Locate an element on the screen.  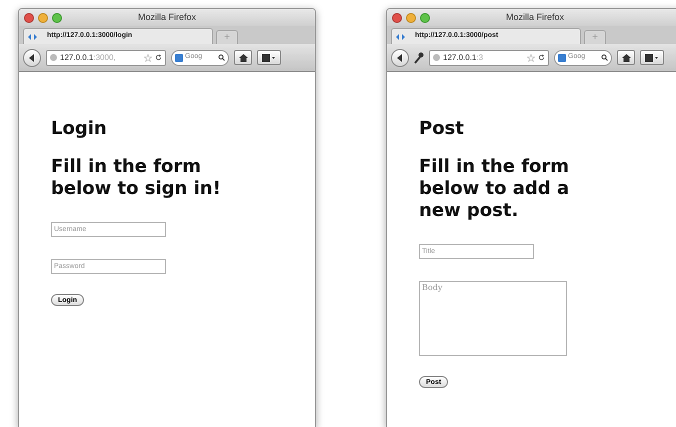
address-text: 127.0.0.1:3 is located at coordinates (463, 58).